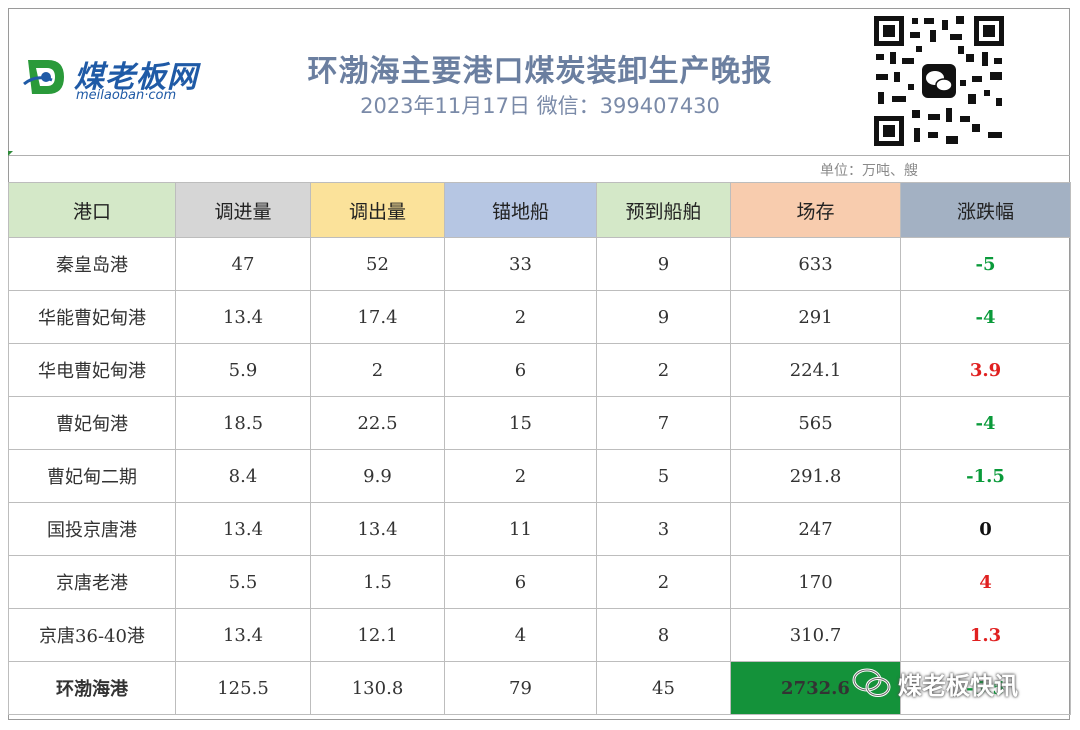  Describe the element at coordinates (92, 476) in the screenshot. I see `cell-port: 曹妃甸二期` at that location.